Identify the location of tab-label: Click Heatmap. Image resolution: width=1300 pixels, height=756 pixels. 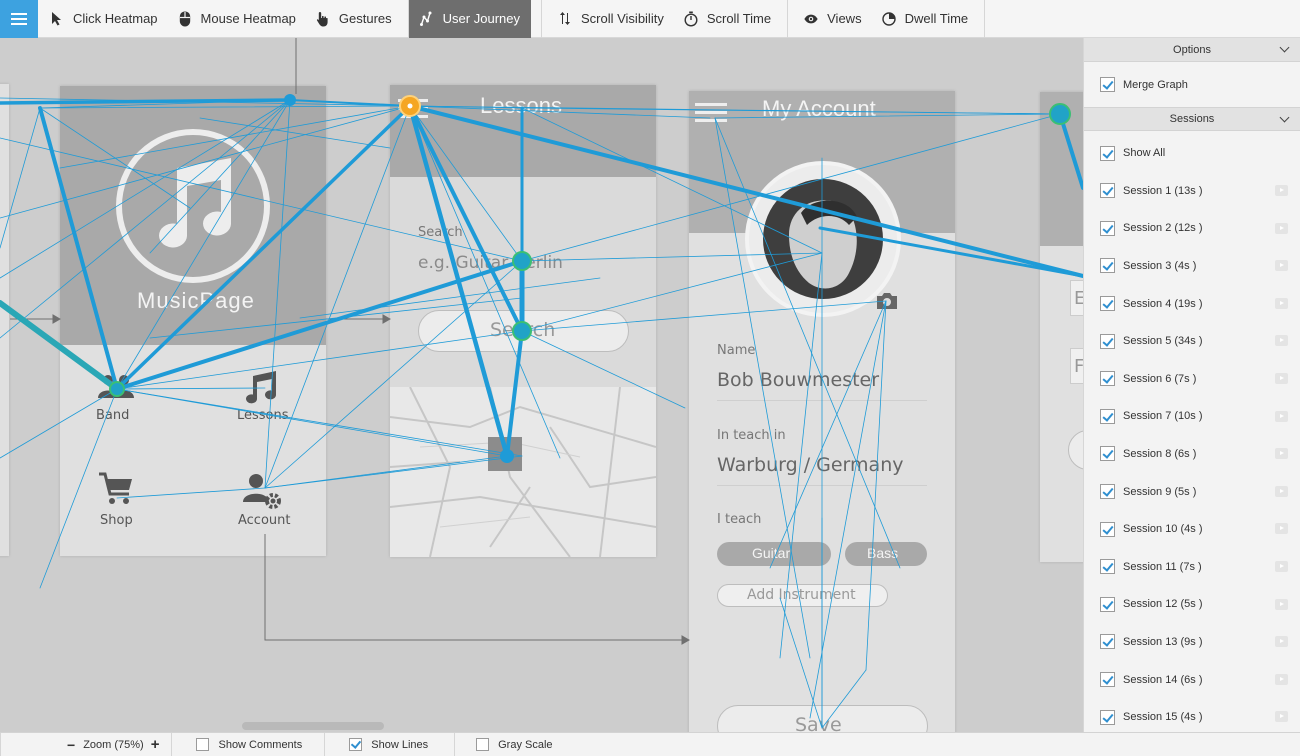
(115, 18).